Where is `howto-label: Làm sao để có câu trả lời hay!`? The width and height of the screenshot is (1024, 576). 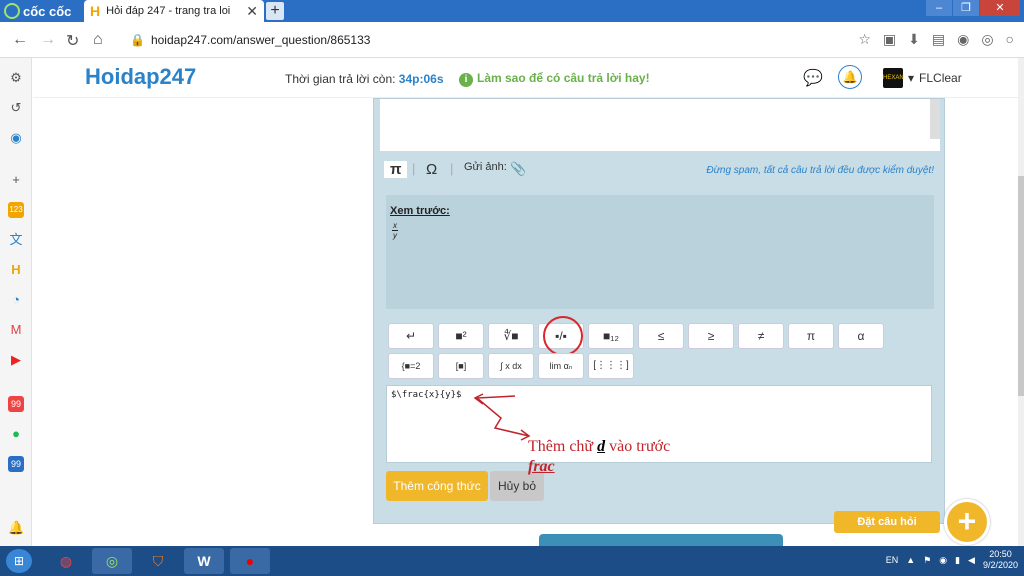 howto-label: Làm sao để có câu trả lời hay! is located at coordinates (563, 78).